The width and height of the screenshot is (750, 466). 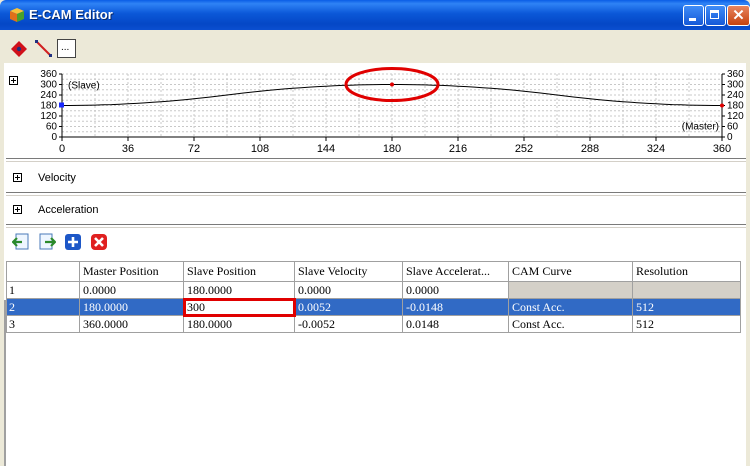 What do you see at coordinates (239, 307) in the screenshot?
I see `slave-position-edit-cell: 300` at bounding box center [239, 307].